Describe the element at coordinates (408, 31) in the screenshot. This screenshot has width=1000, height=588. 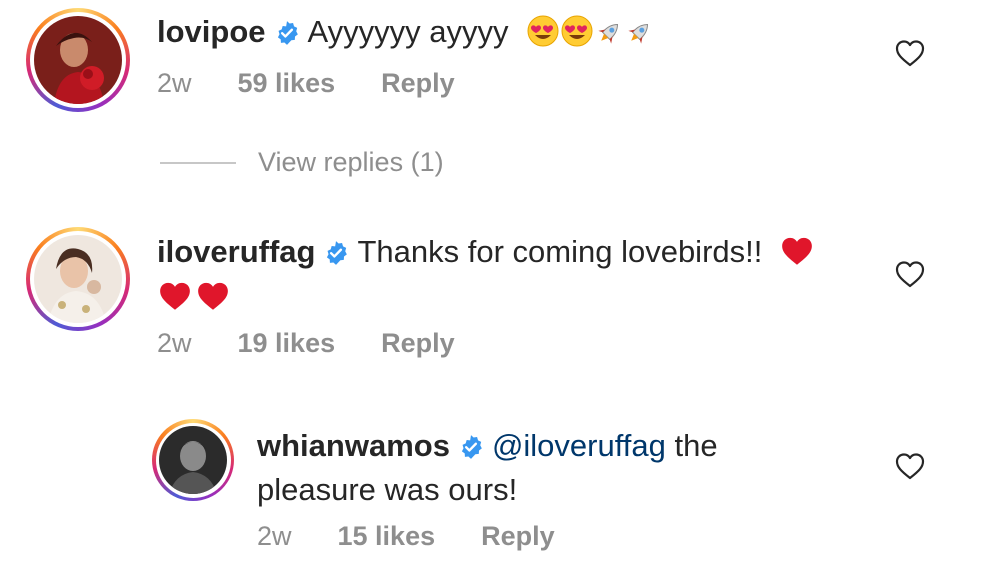
I see `comment-text: Ayyyyyy ayyyy` at that location.